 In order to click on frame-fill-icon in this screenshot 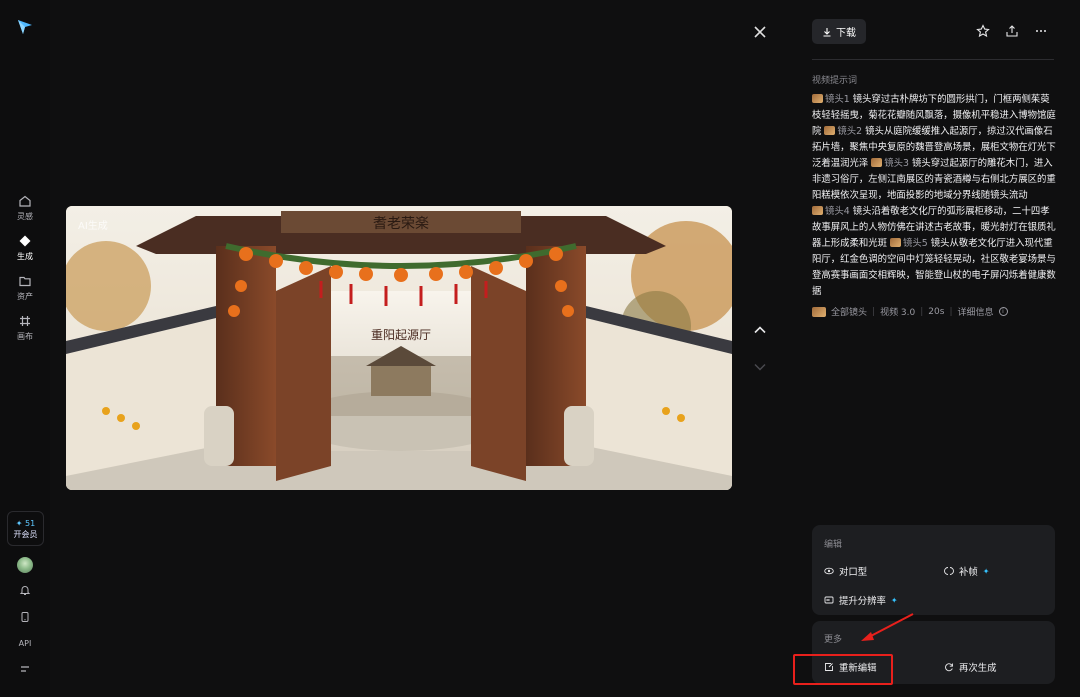, I will do `click(949, 571)`.